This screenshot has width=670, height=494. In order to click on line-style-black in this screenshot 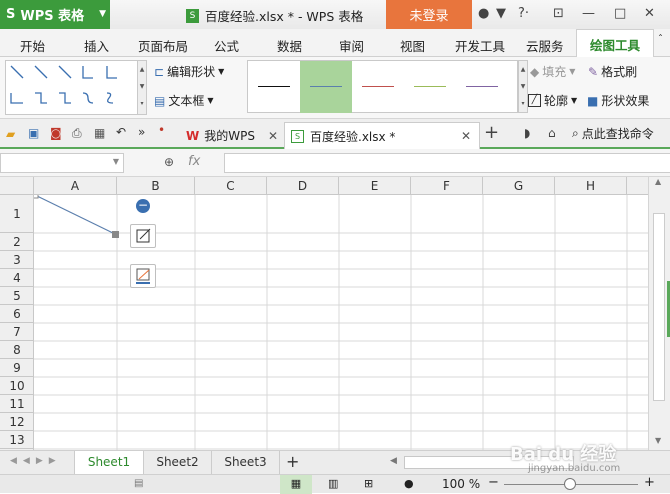, I will do `click(274, 87)`.